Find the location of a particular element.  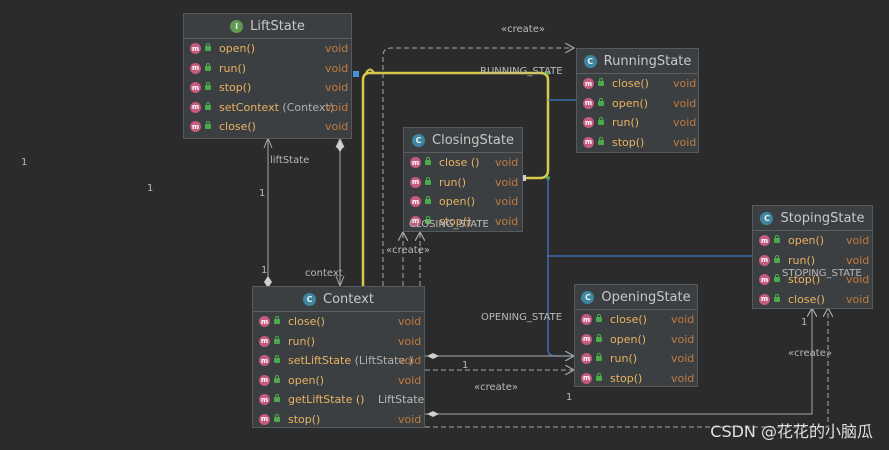

role-label-closing: CLOSING_STATE is located at coordinates (449, 224).